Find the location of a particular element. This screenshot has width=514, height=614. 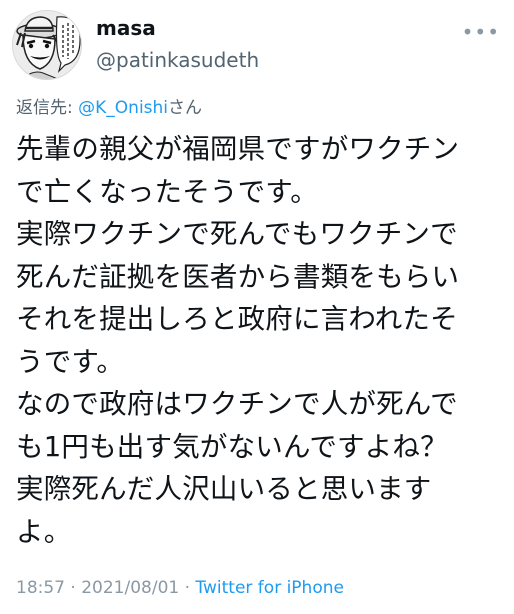

tweet-text-line: 実際ワクチンで死んでもワクチンで is located at coordinates (237, 234).